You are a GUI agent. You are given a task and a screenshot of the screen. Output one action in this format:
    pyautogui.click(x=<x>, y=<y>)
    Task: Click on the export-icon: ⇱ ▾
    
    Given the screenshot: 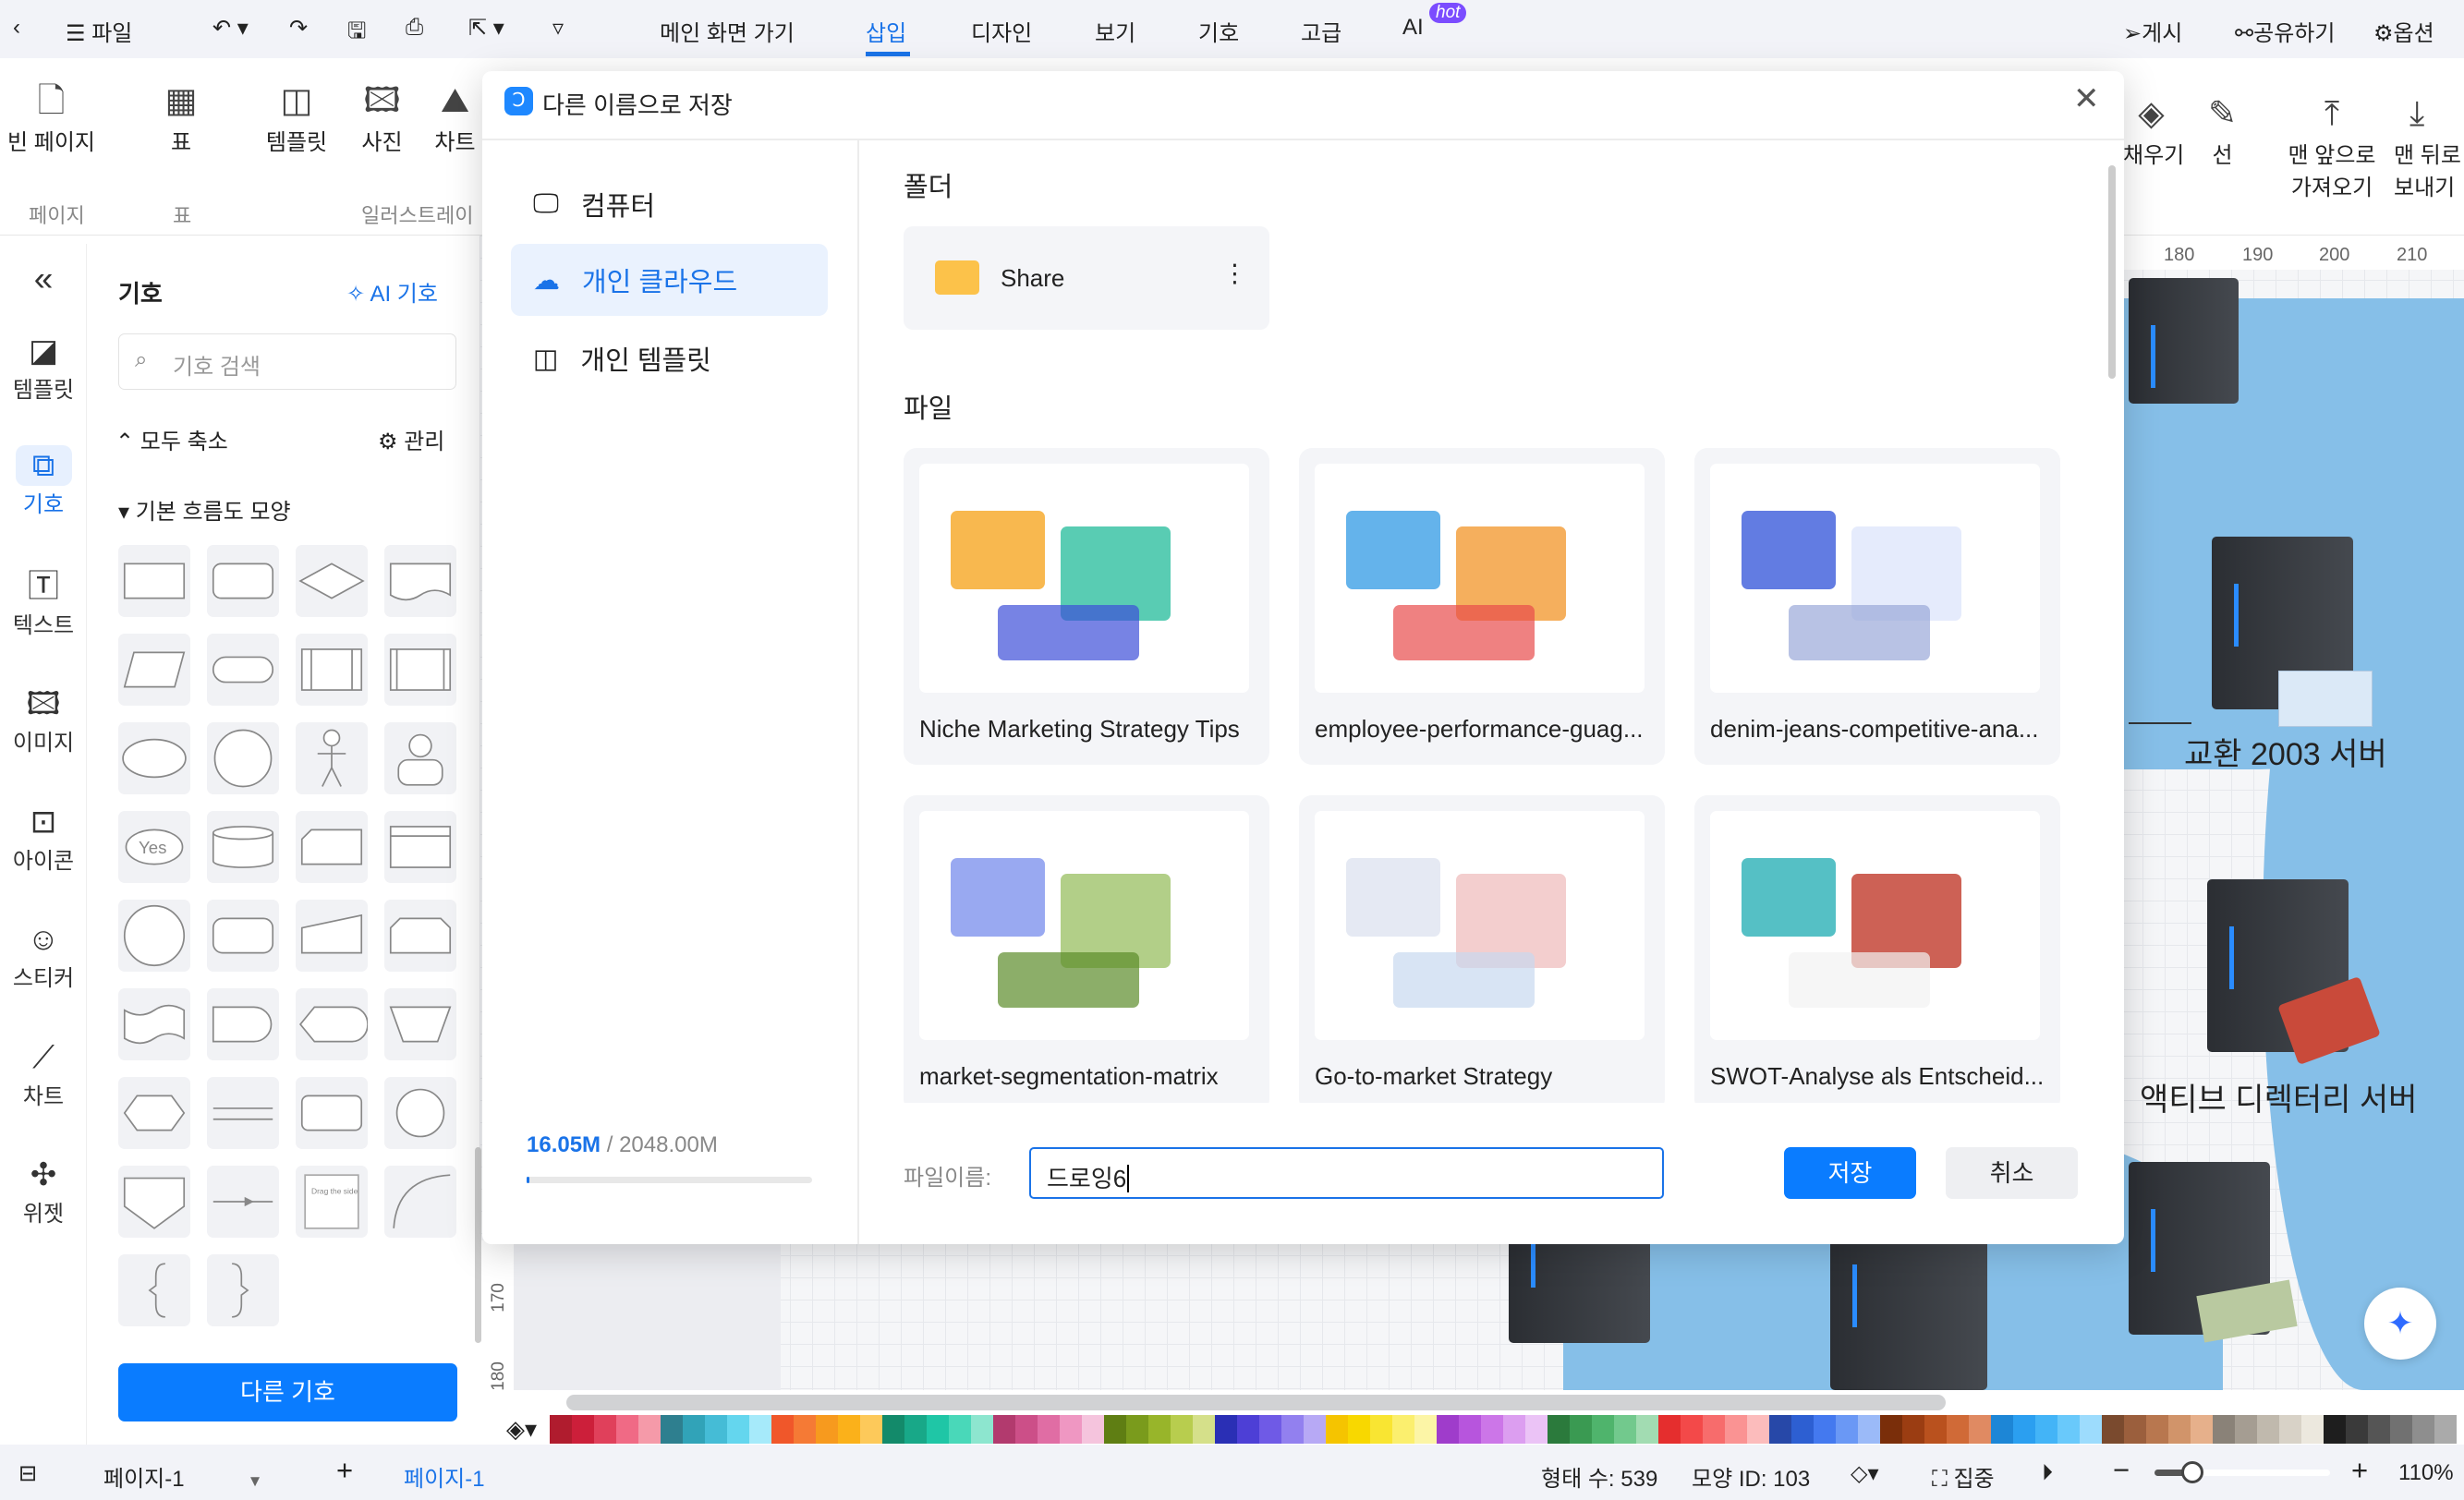 What is the action you would take?
    pyautogui.click(x=486, y=29)
    